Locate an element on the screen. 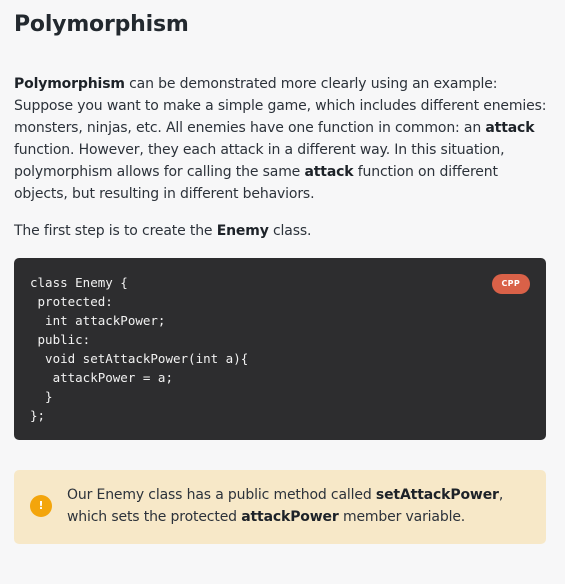  class-name-enemy: Enemy is located at coordinates (242, 231).